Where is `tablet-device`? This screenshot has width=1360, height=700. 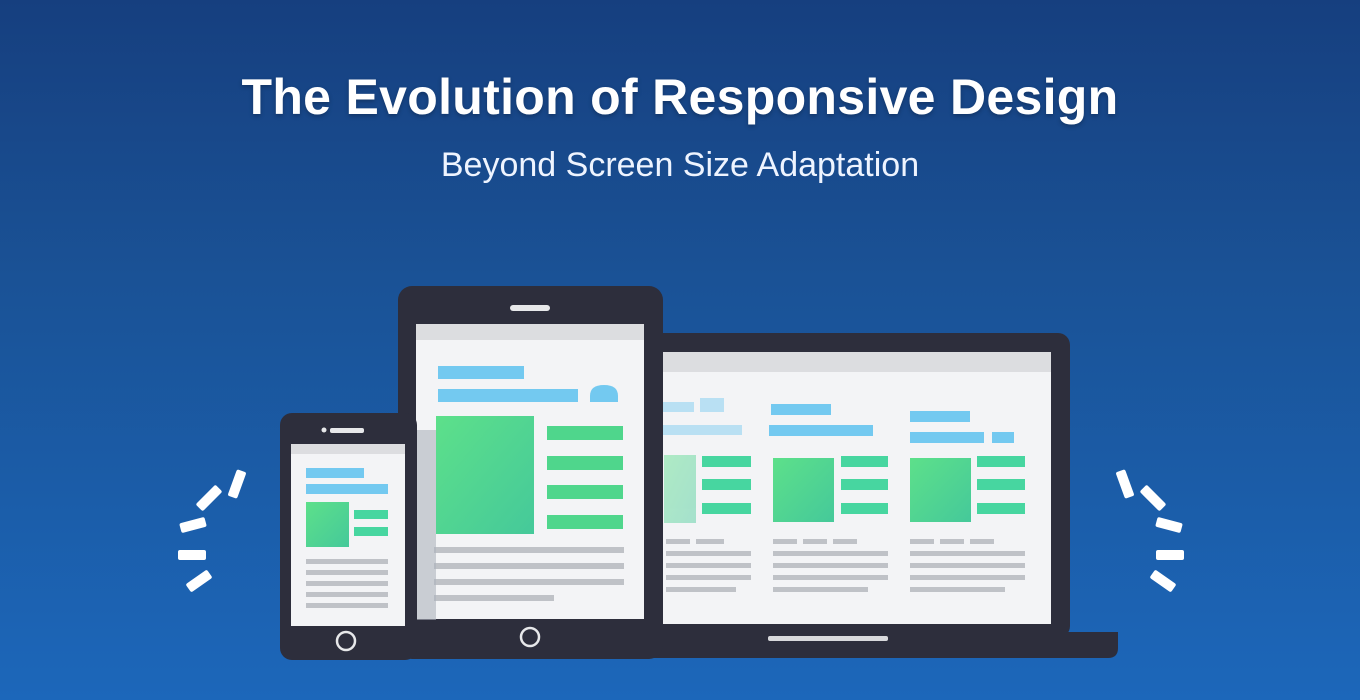 tablet-device is located at coordinates (530, 472).